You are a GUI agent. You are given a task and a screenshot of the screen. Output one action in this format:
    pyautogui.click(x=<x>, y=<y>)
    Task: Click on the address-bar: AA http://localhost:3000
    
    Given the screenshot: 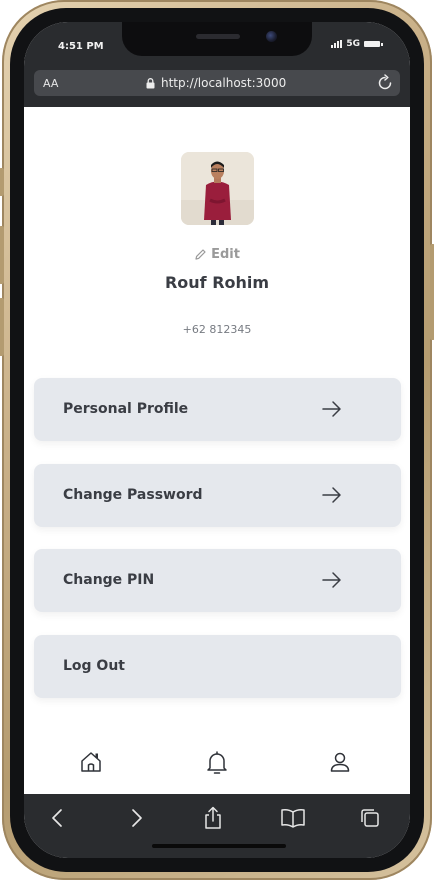 What is the action you would take?
    pyautogui.click(x=217, y=83)
    